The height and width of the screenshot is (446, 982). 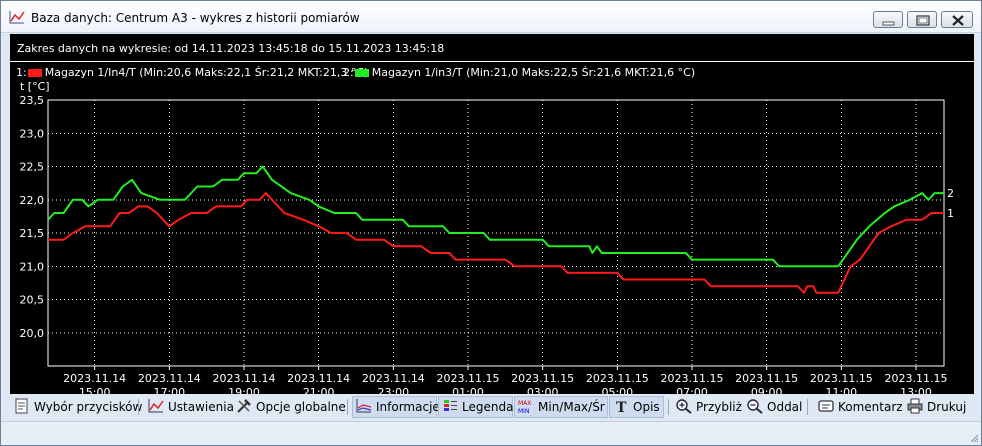 What do you see at coordinates (475, 407) in the screenshot?
I see `legenda-button: Legenda` at bounding box center [475, 407].